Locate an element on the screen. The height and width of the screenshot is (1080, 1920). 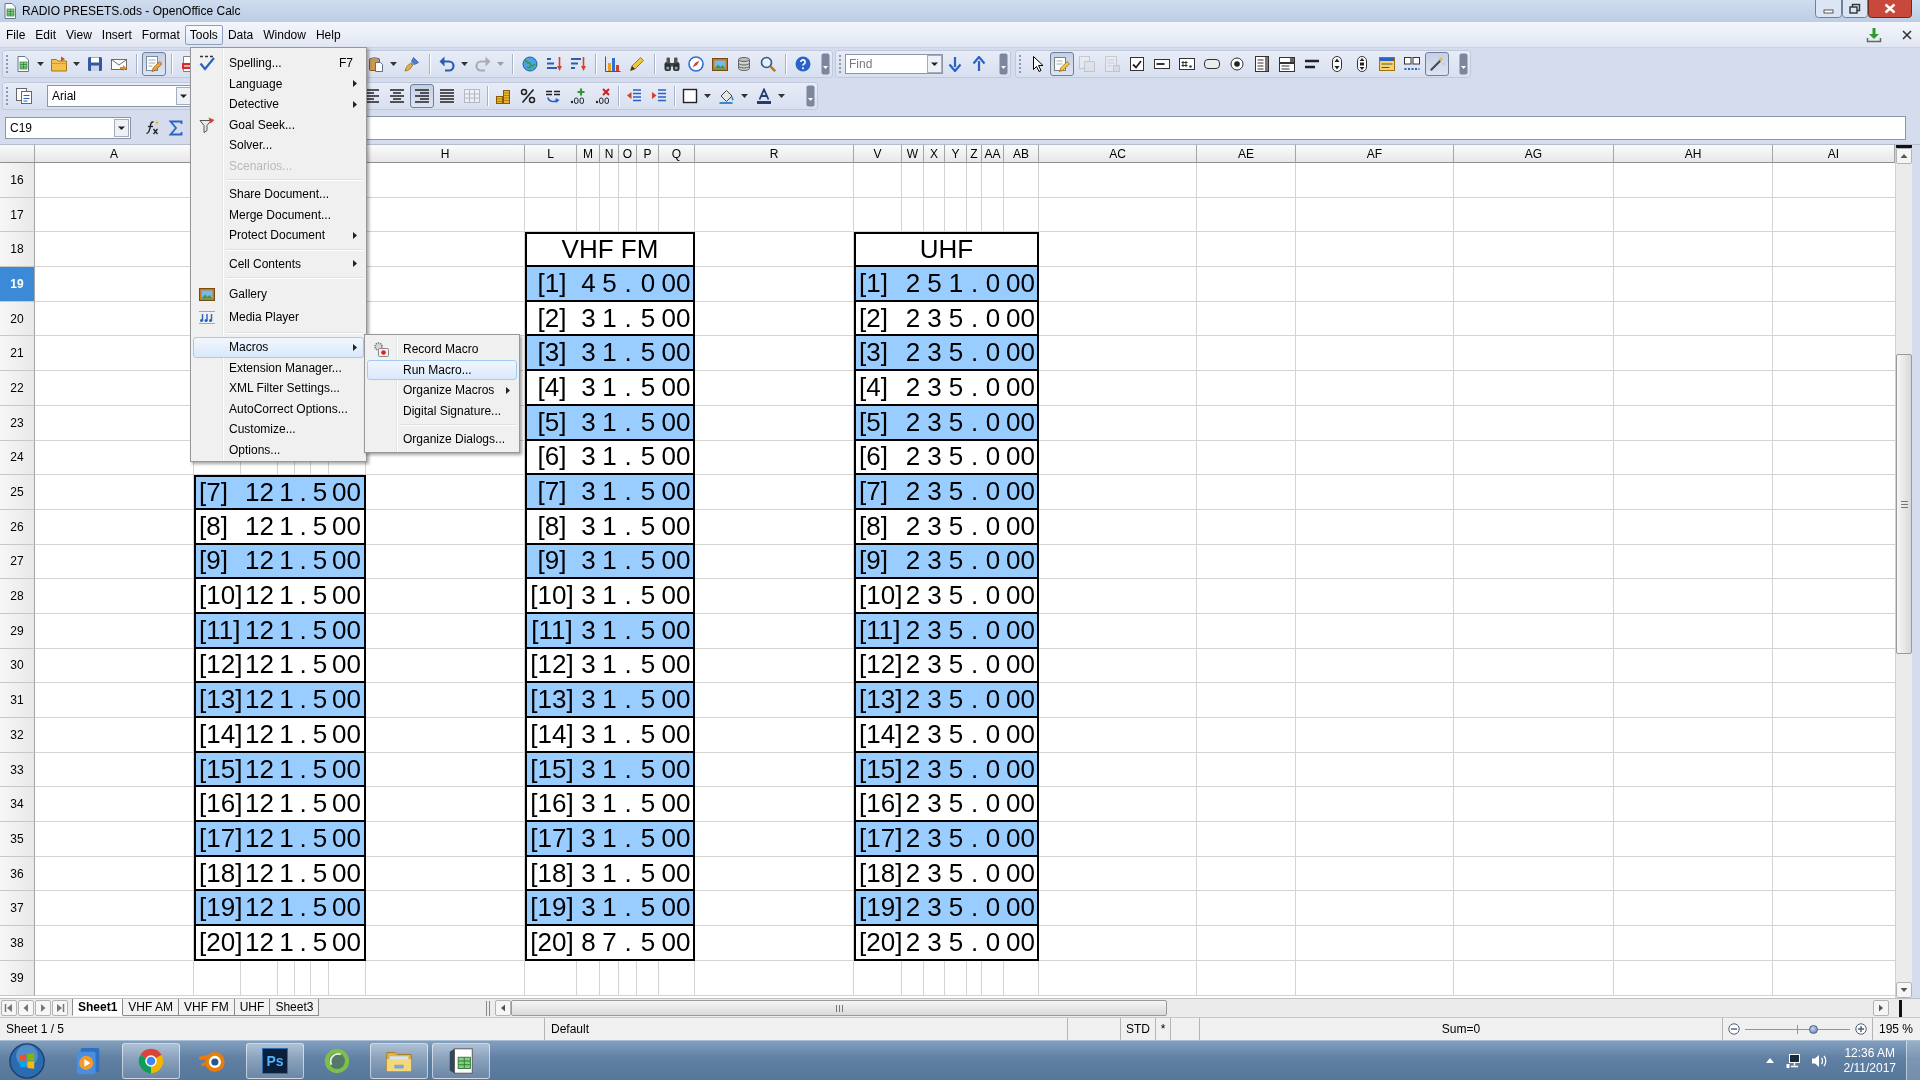
group-box-icon is located at coordinates (1411, 64).